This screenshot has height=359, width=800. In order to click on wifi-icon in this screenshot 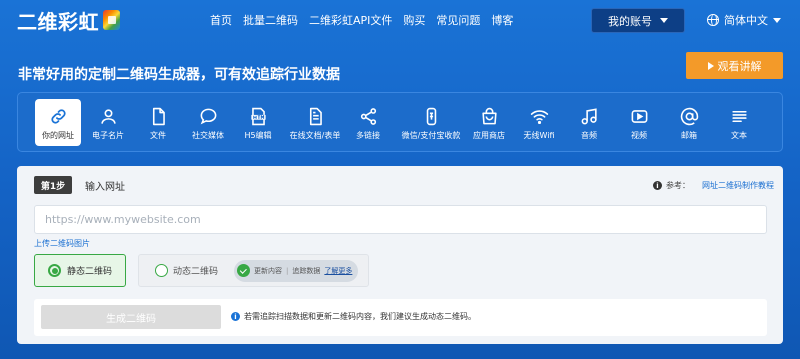, I will do `click(539, 116)`.